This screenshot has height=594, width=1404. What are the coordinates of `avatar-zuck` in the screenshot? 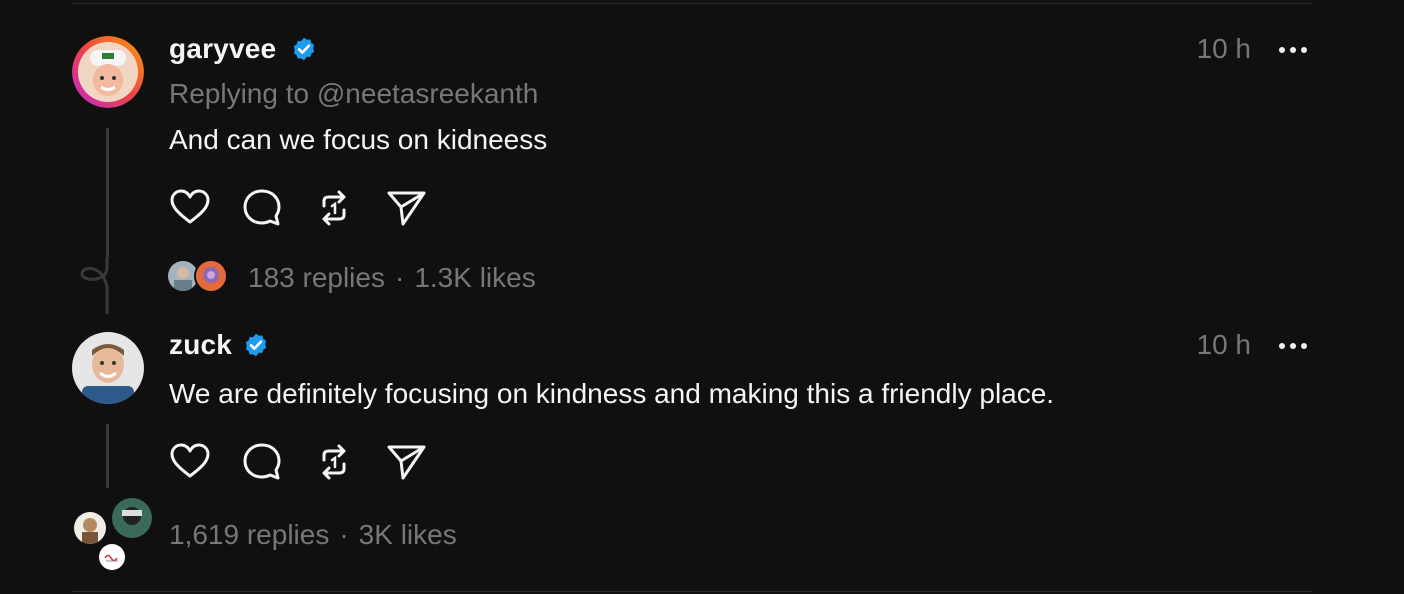 It's located at (108, 368).